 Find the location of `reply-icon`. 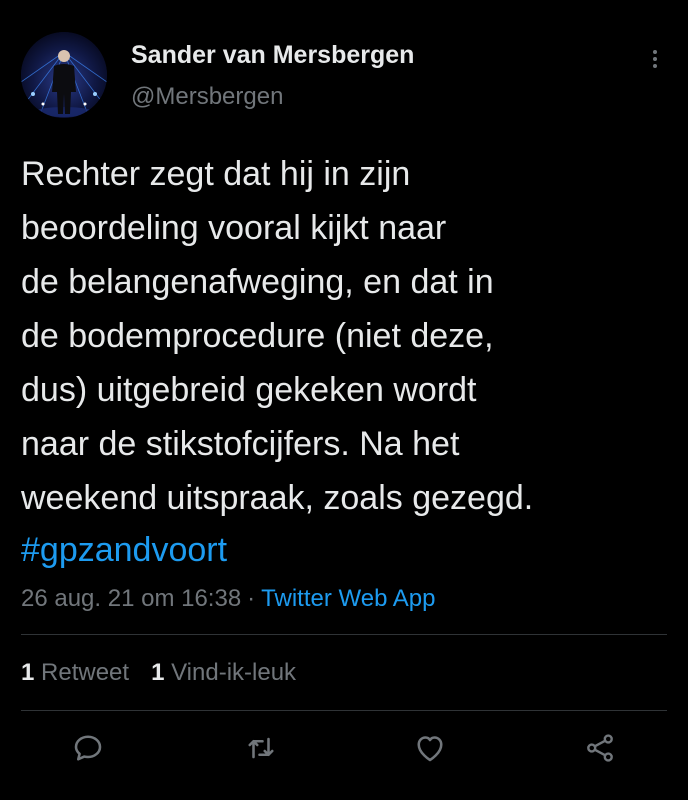

reply-icon is located at coordinates (88, 748).